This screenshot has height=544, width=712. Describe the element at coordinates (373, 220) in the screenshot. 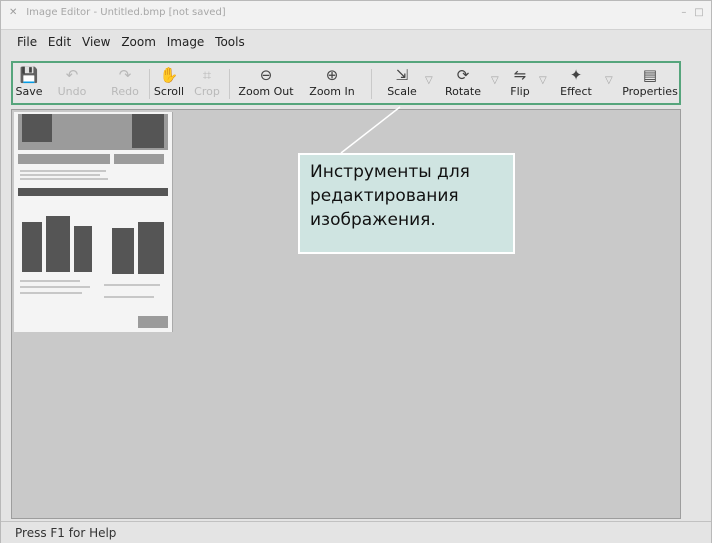

I see `callout-line: изображения.` at that location.